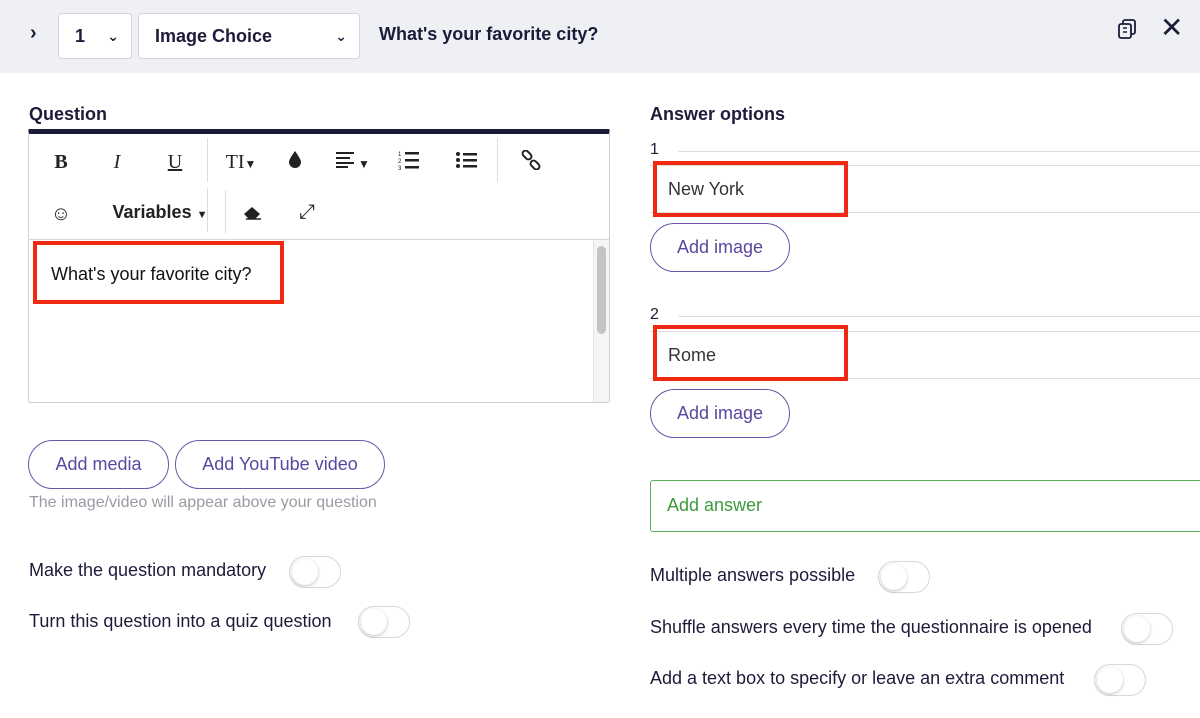  I want to click on editor-scrollbar, so click(601, 321).